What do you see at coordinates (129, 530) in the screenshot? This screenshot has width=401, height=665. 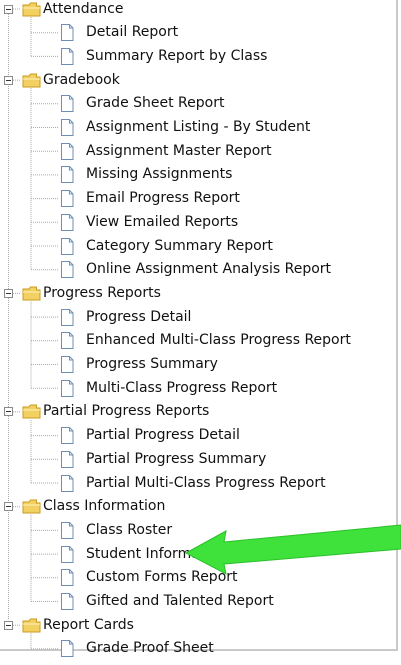 I see `report-item-label: Class Roster` at bounding box center [129, 530].